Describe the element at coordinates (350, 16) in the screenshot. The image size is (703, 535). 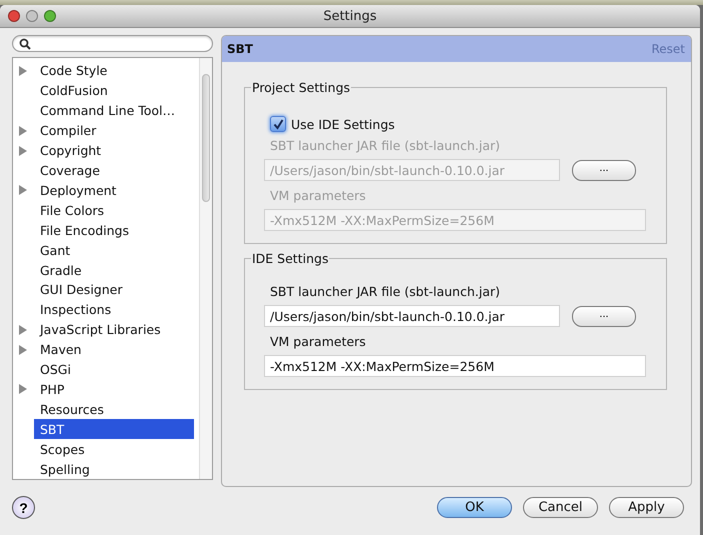
I see `window-title: Settings` at that location.